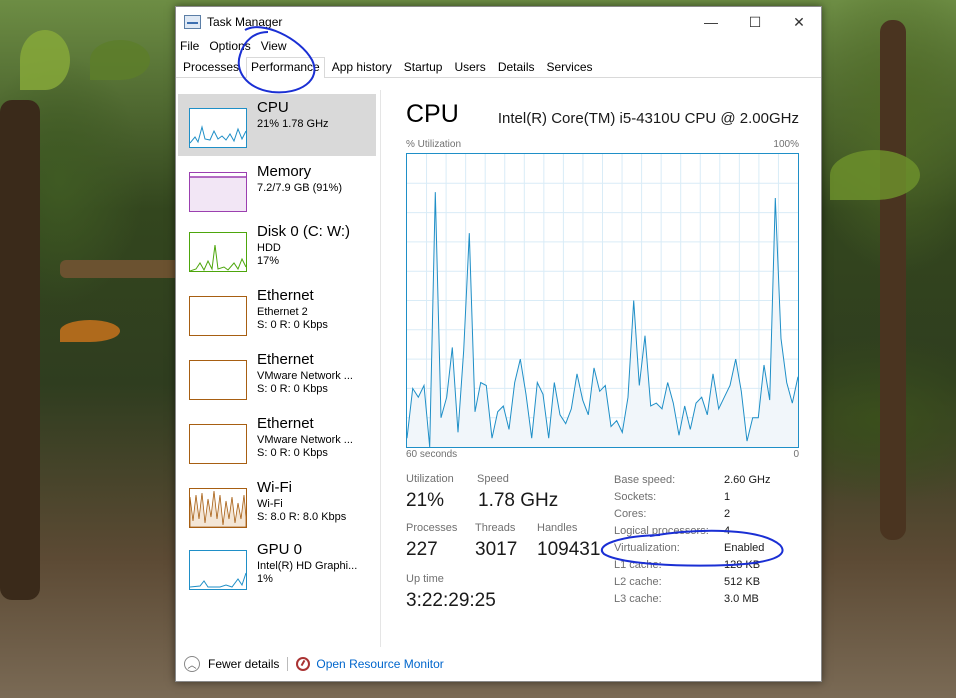  What do you see at coordinates (192, 664) in the screenshot?
I see `chevron-up-icon: ︿` at bounding box center [192, 664].